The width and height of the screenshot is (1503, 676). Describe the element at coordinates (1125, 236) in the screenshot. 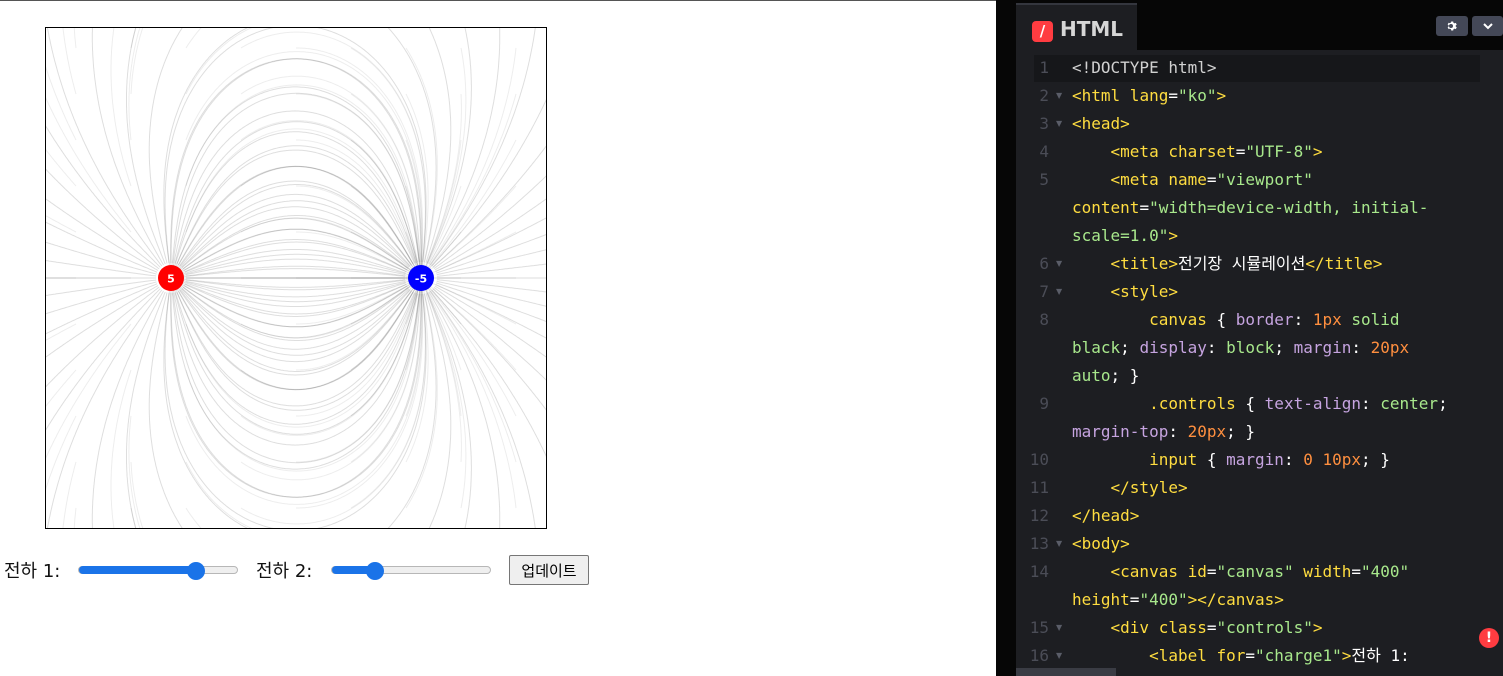

I see `code-line: scale=1.0">` at that location.